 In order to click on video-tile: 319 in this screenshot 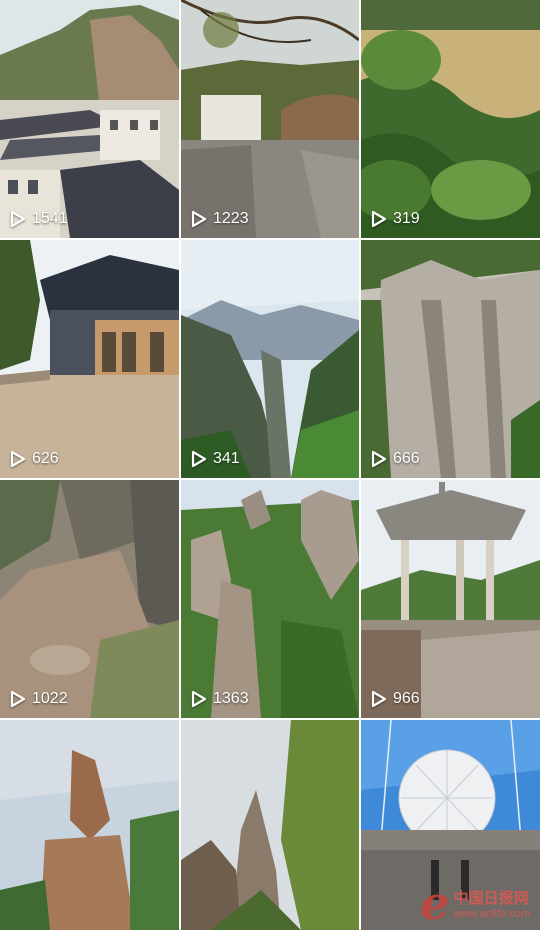, I will do `click(450, 119)`.